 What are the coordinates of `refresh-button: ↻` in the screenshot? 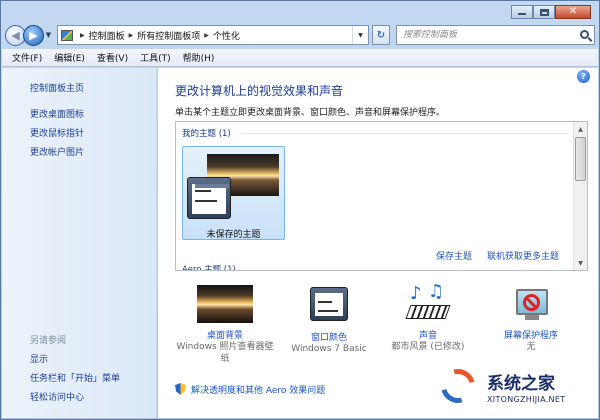 It's located at (381, 35).